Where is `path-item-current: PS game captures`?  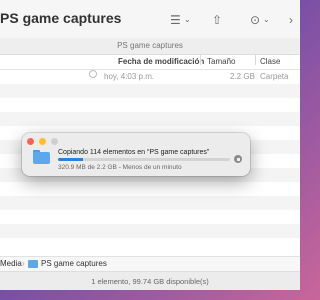 path-item-current: PS game captures is located at coordinates (74, 264).